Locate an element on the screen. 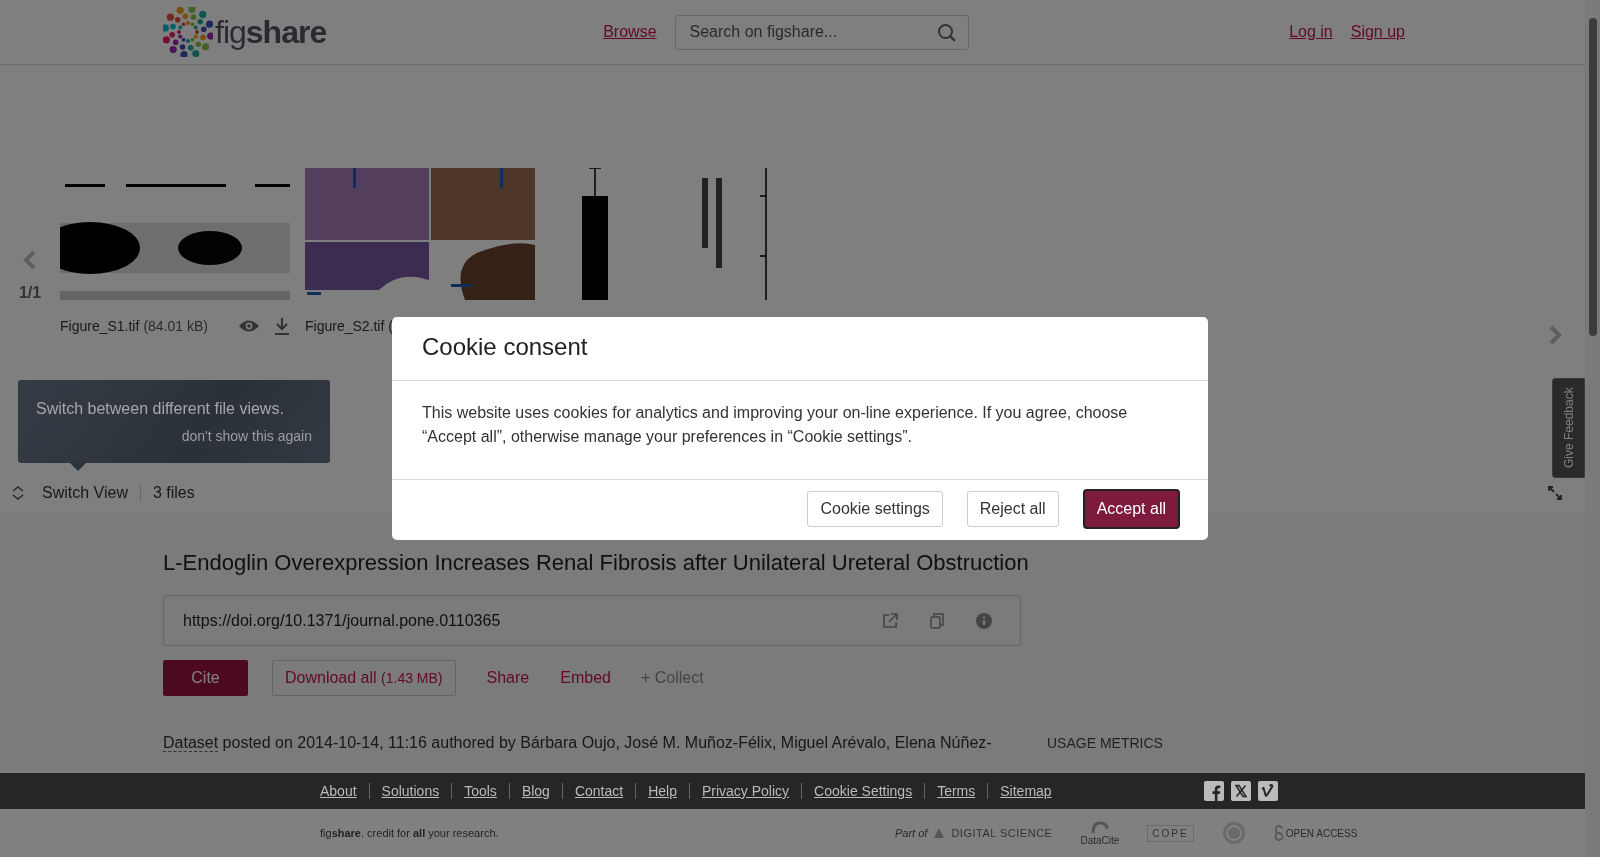 The width and height of the screenshot is (1600, 857). partner-logo-text: COPE is located at coordinates (1170, 833).